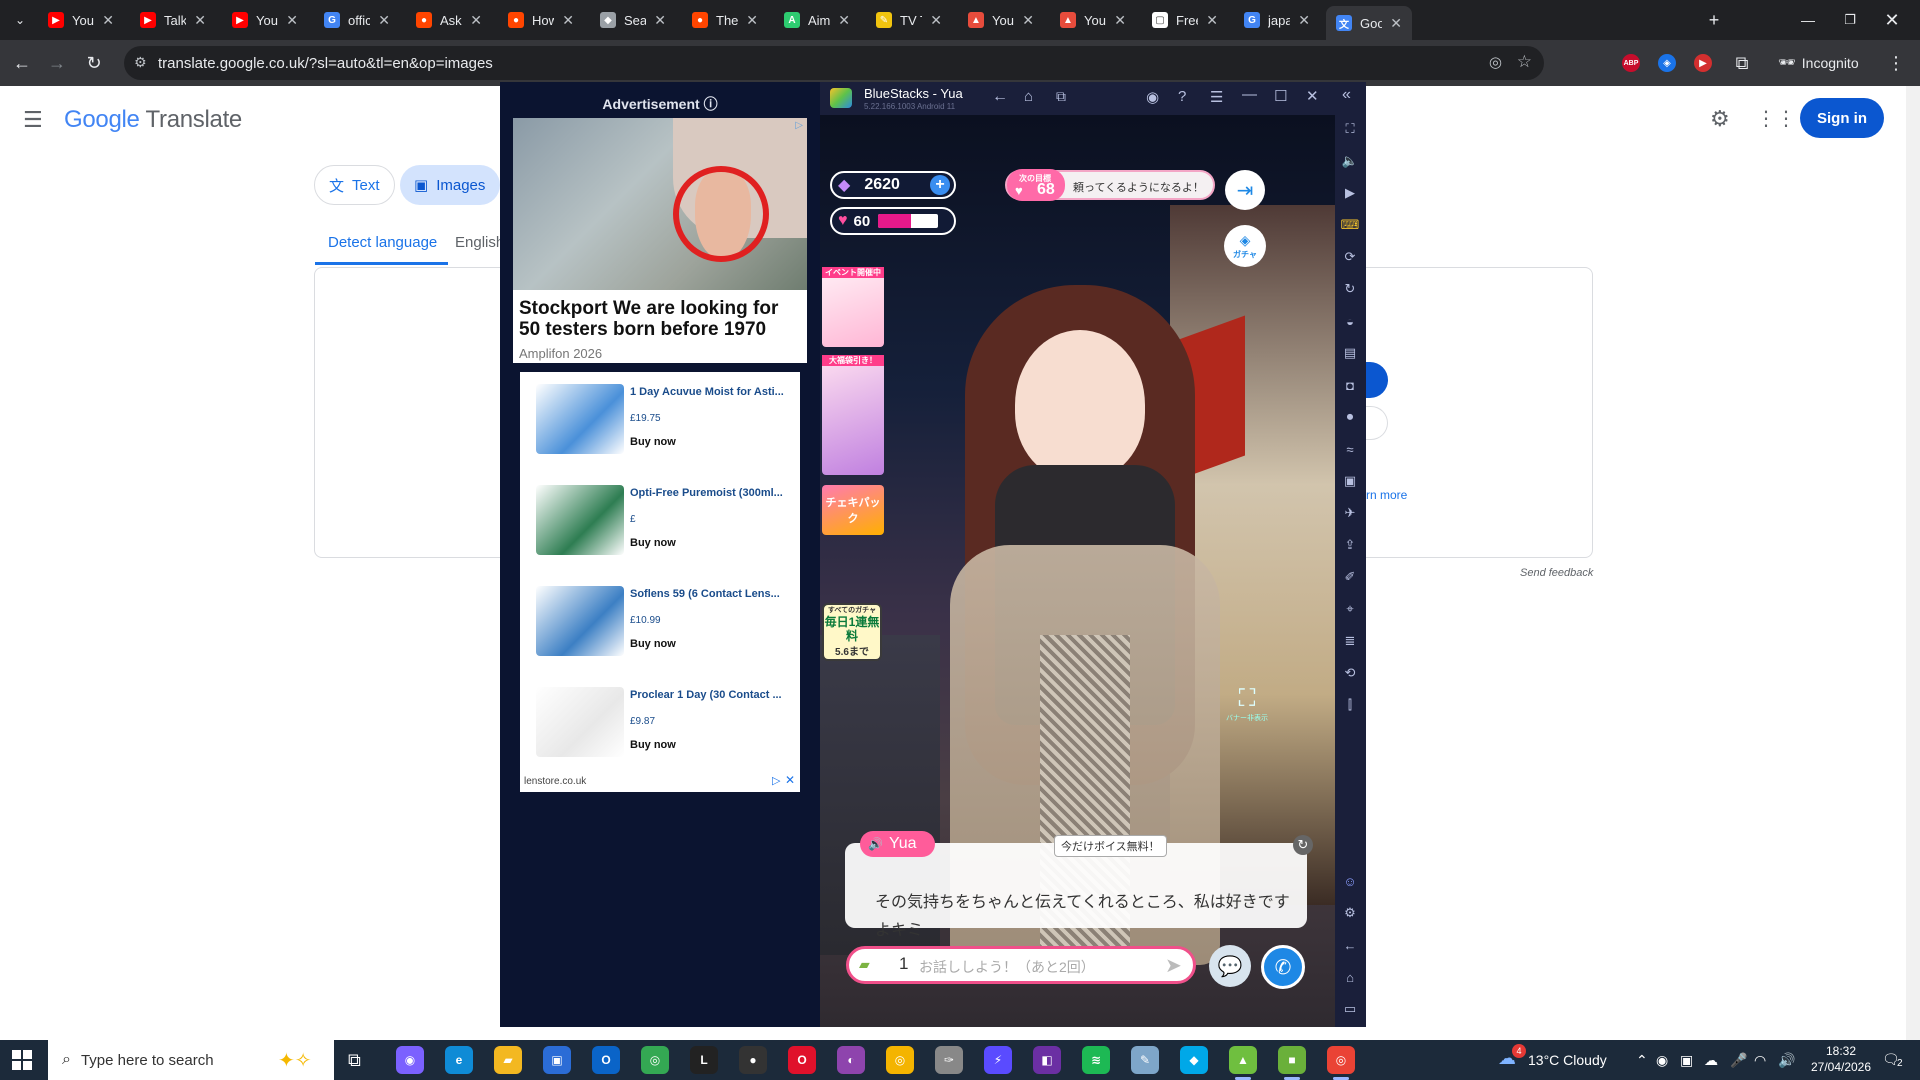 The width and height of the screenshot is (1920, 1080). What do you see at coordinates (1350, 673) in the screenshot?
I see `sync-icon: ⟲` at bounding box center [1350, 673].